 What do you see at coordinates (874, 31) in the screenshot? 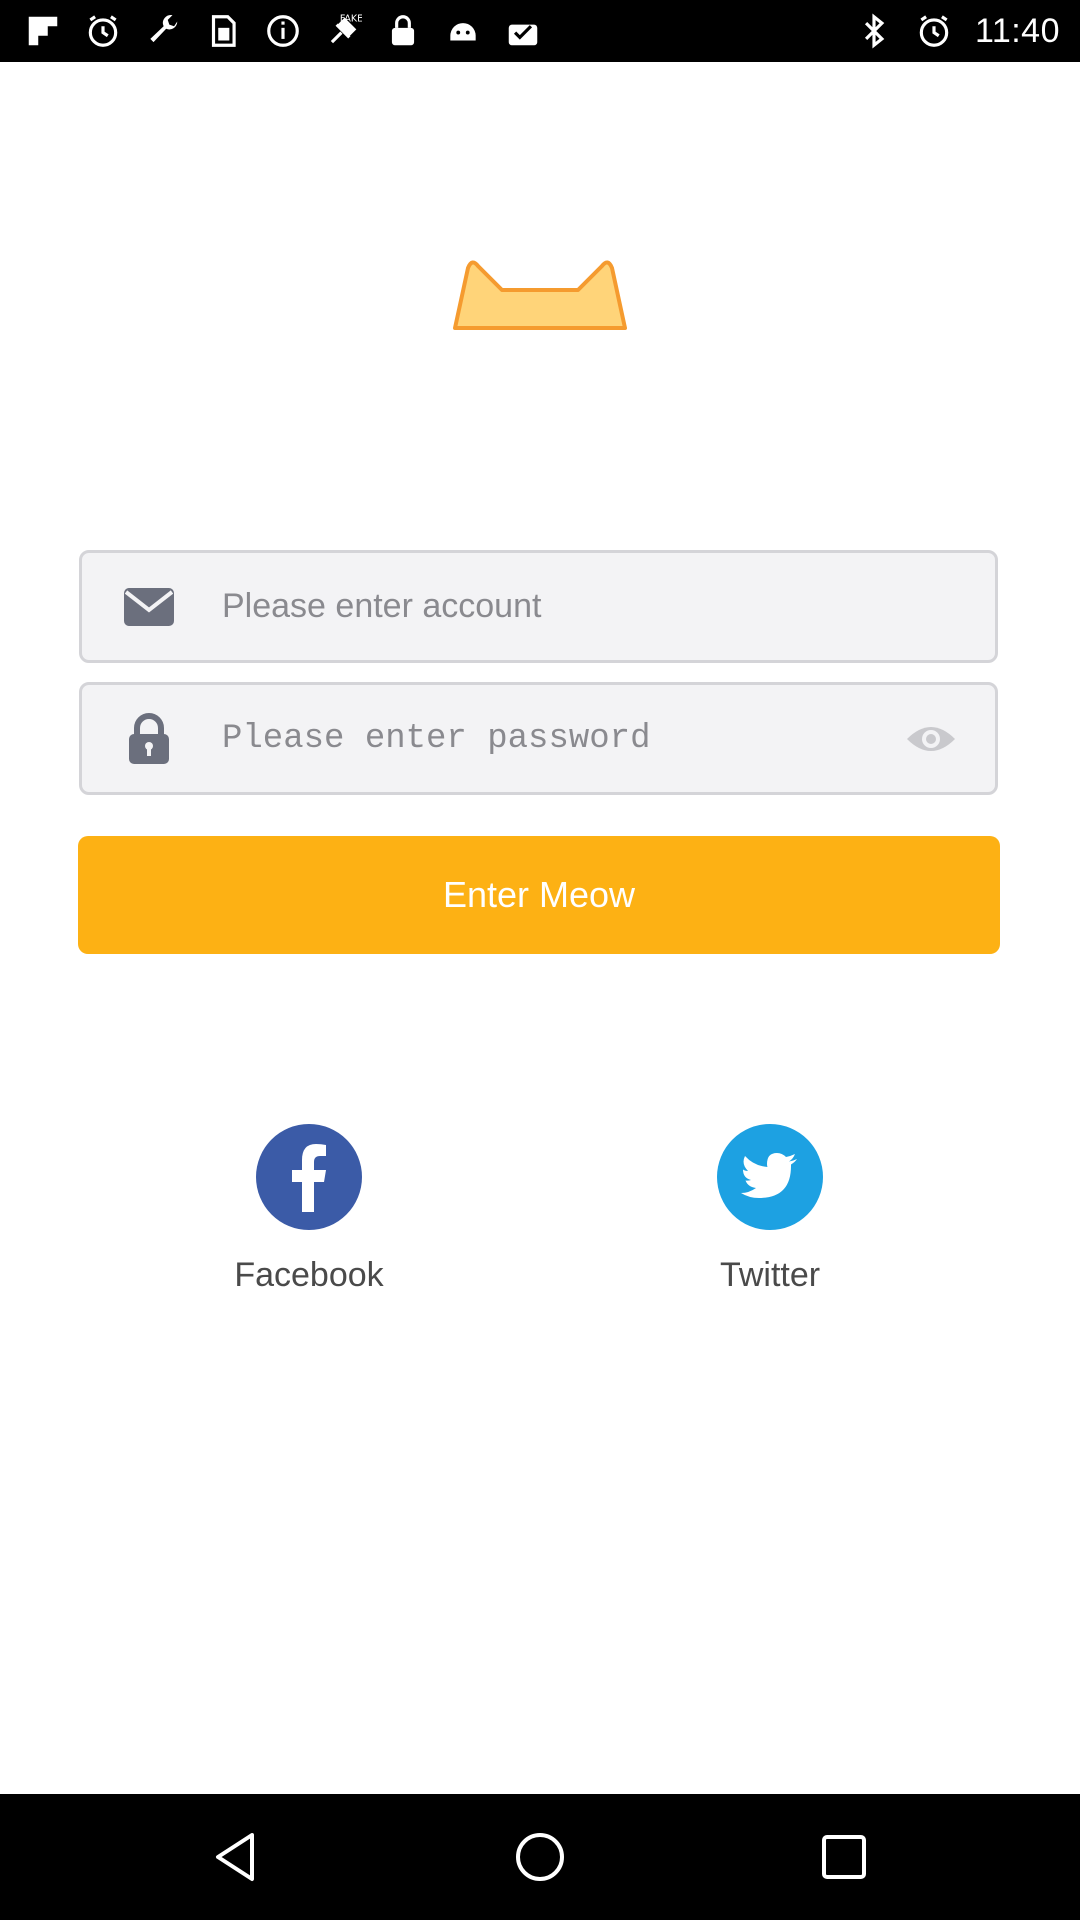
I see `bluetooth-icon` at bounding box center [874, 31].